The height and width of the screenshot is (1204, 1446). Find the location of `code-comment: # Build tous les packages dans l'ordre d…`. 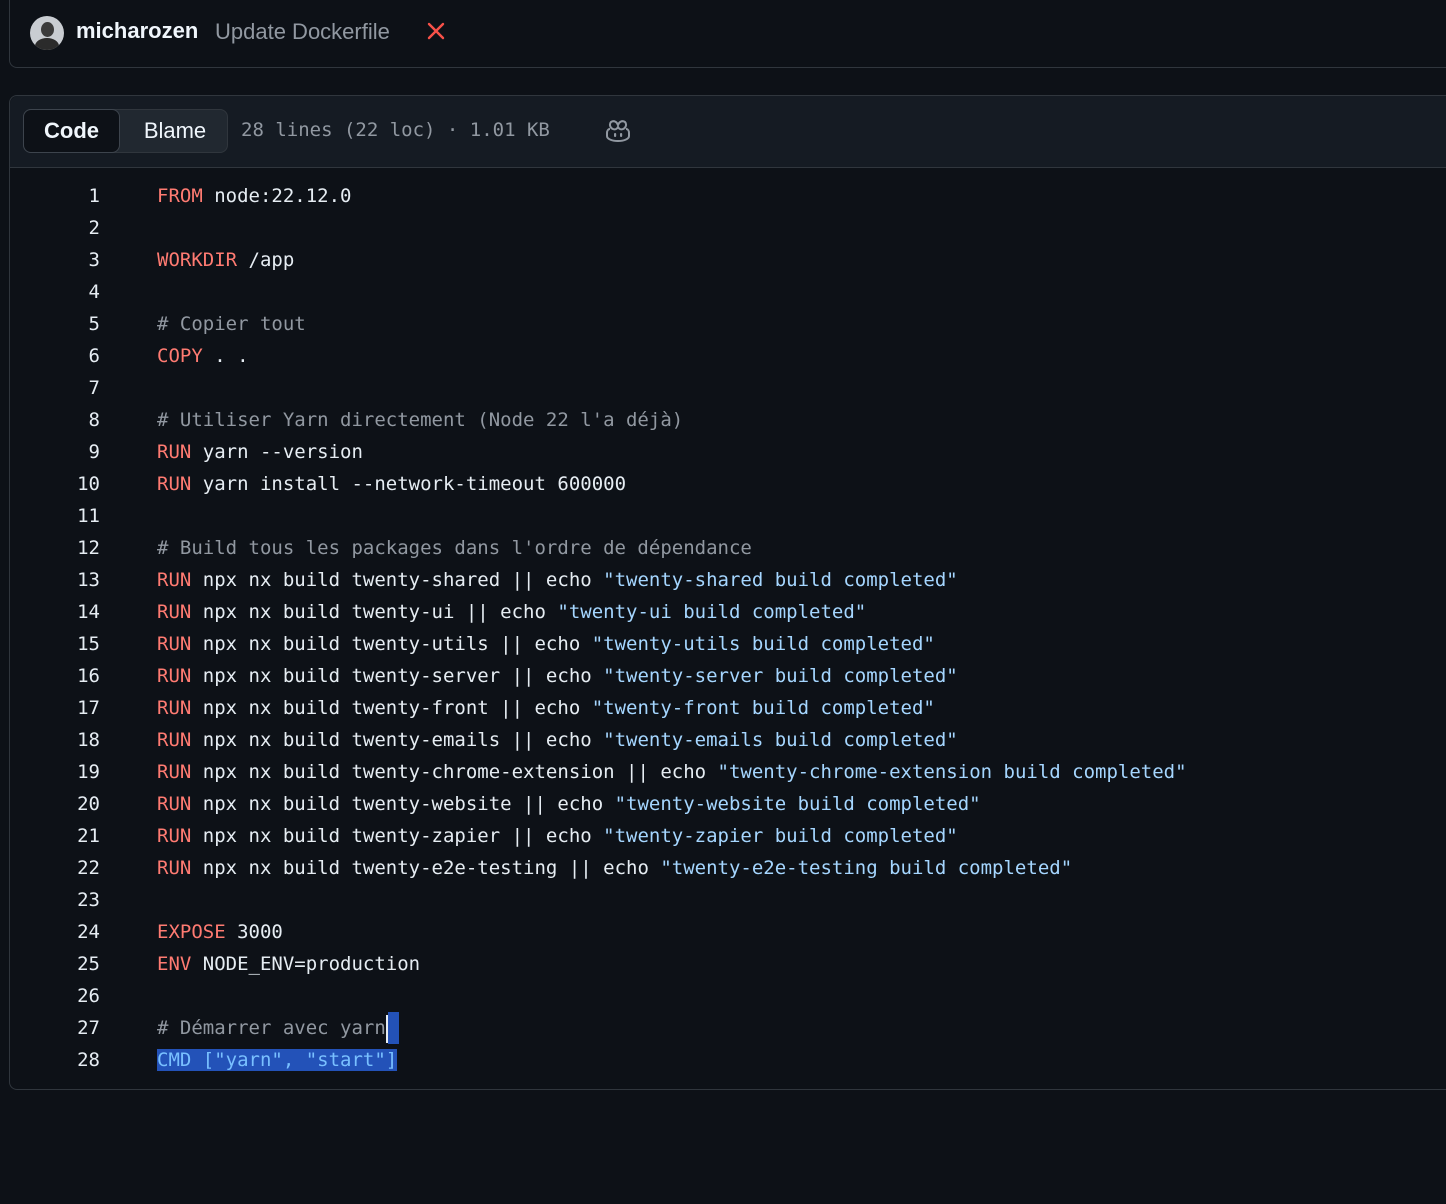

code-comment: # Build tous les packages dans l'ordre d… is located at coordinates (454, 548).